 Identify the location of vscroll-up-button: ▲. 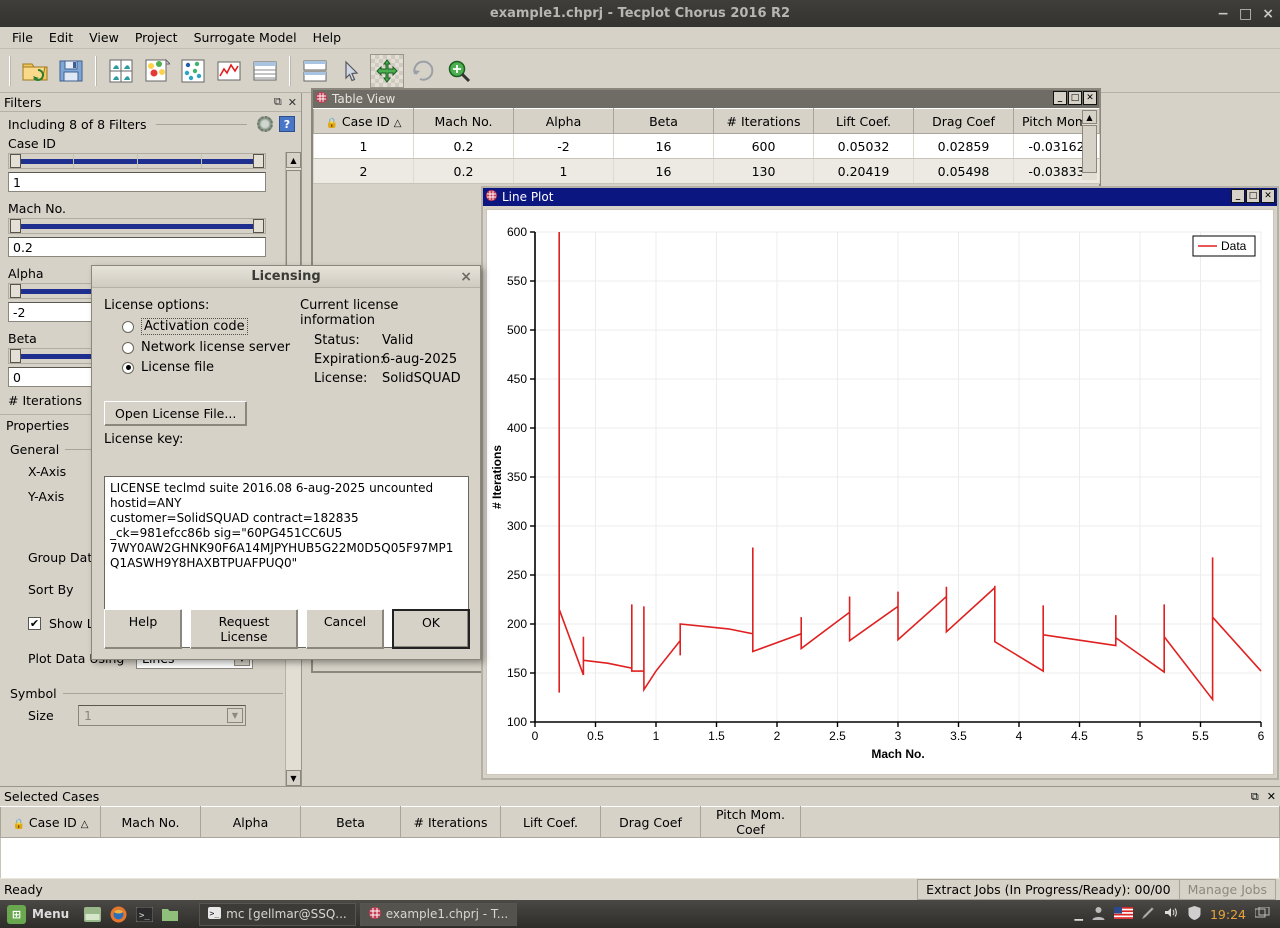
(1089, 117).